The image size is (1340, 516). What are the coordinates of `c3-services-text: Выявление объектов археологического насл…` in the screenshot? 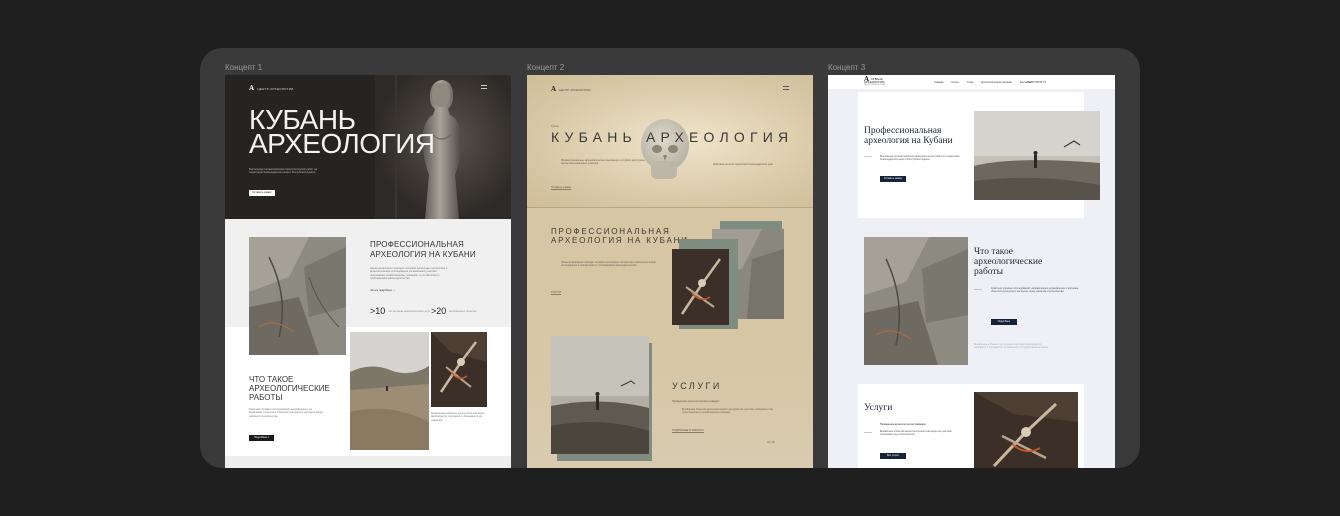 It's located at (916, 433).